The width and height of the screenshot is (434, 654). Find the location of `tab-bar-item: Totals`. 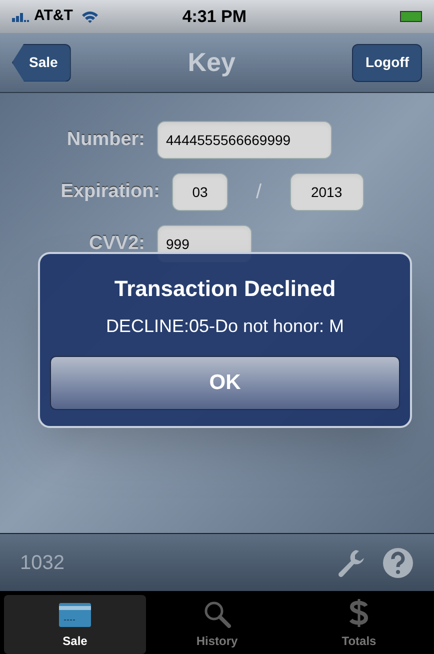

tab-bar-item: Totals is located at coordinates (359, 624).